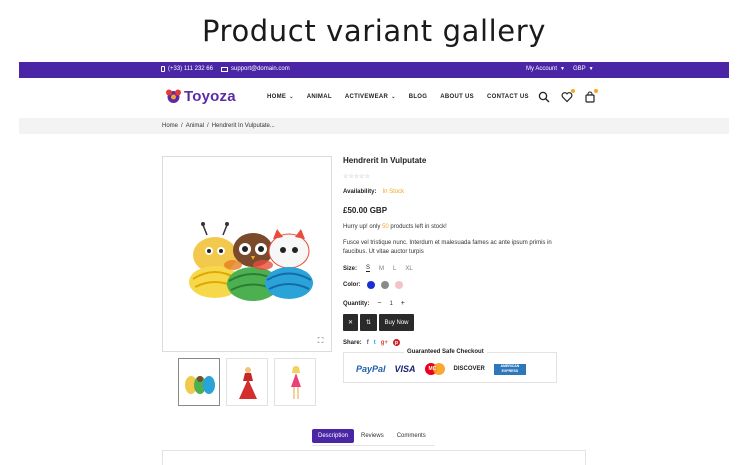  I want to click on quantity-plus-button: +, so click(403, 303).